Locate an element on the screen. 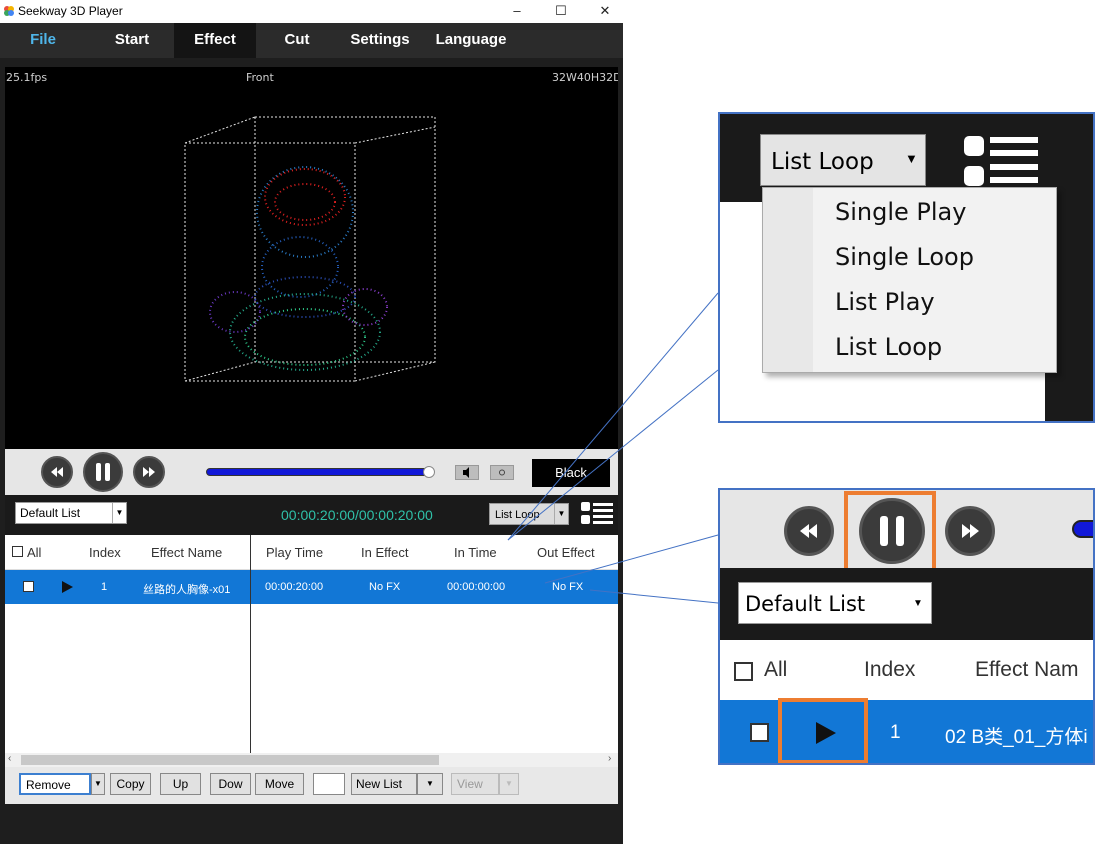 The width and height of the screenshot is (1095, 844). pause-highlight-box is located at coordinates (890, 532).